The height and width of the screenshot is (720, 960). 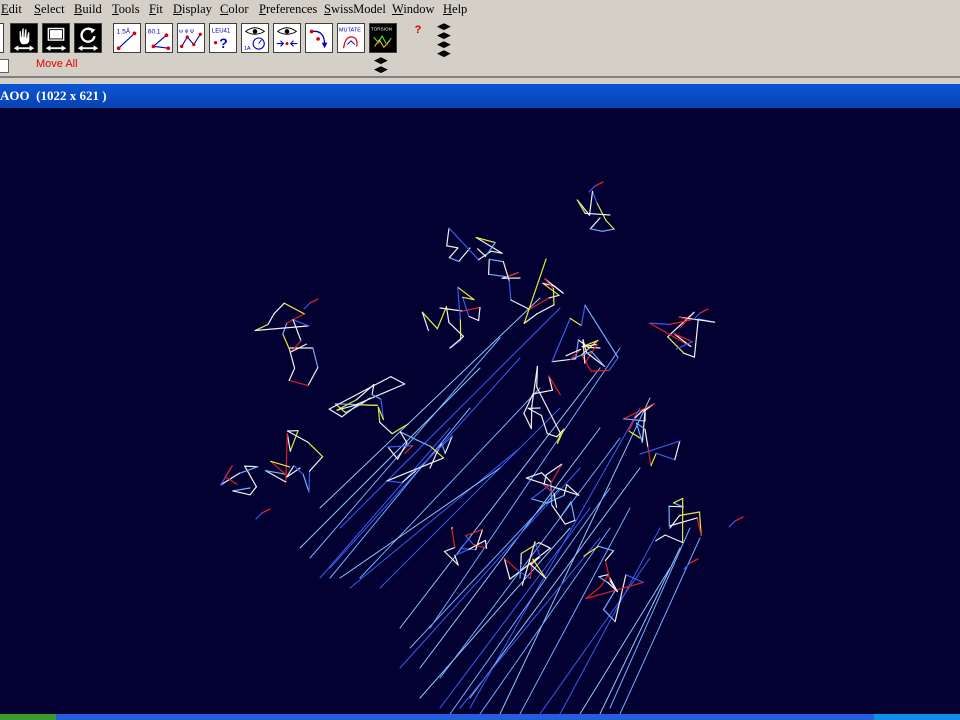 I want to click on distance-icon: 1.5Å, so click(x=126, y=38).